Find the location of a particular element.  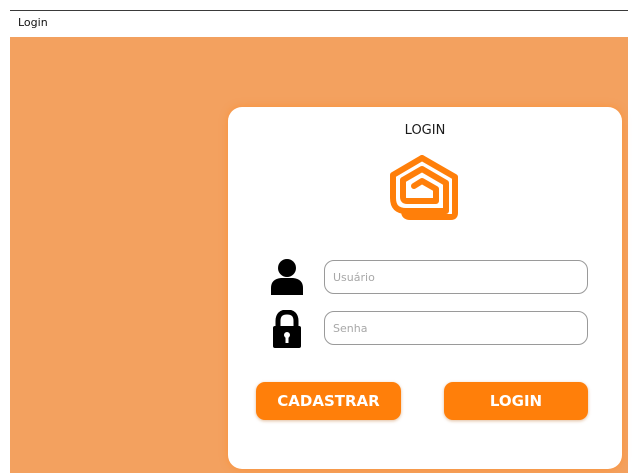

password-input is located at coordinates (456, 328).